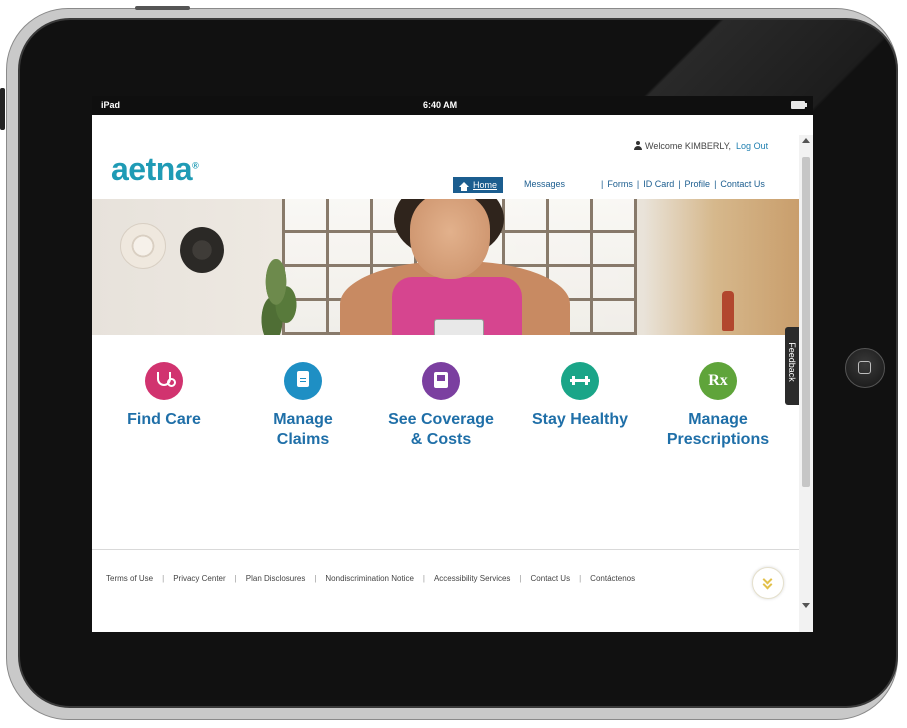 The image size is (907, 728). Describe the element at coordinates (620, 184) in the screenshot. I see `forms-link: Forms` at that location.